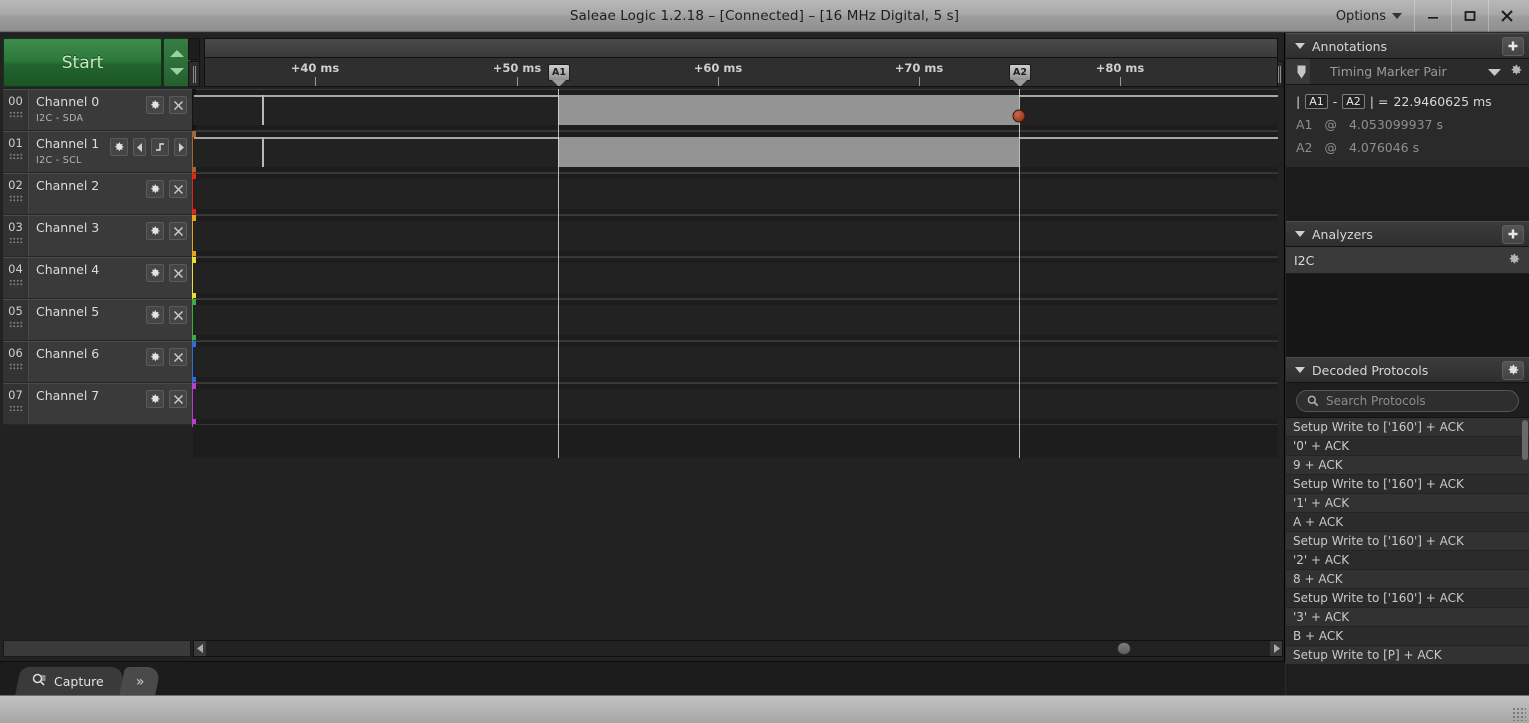 The height and width of the screenshot is (723, 1529). I want to click on options-menu-button: Options, so click(1369, 16).